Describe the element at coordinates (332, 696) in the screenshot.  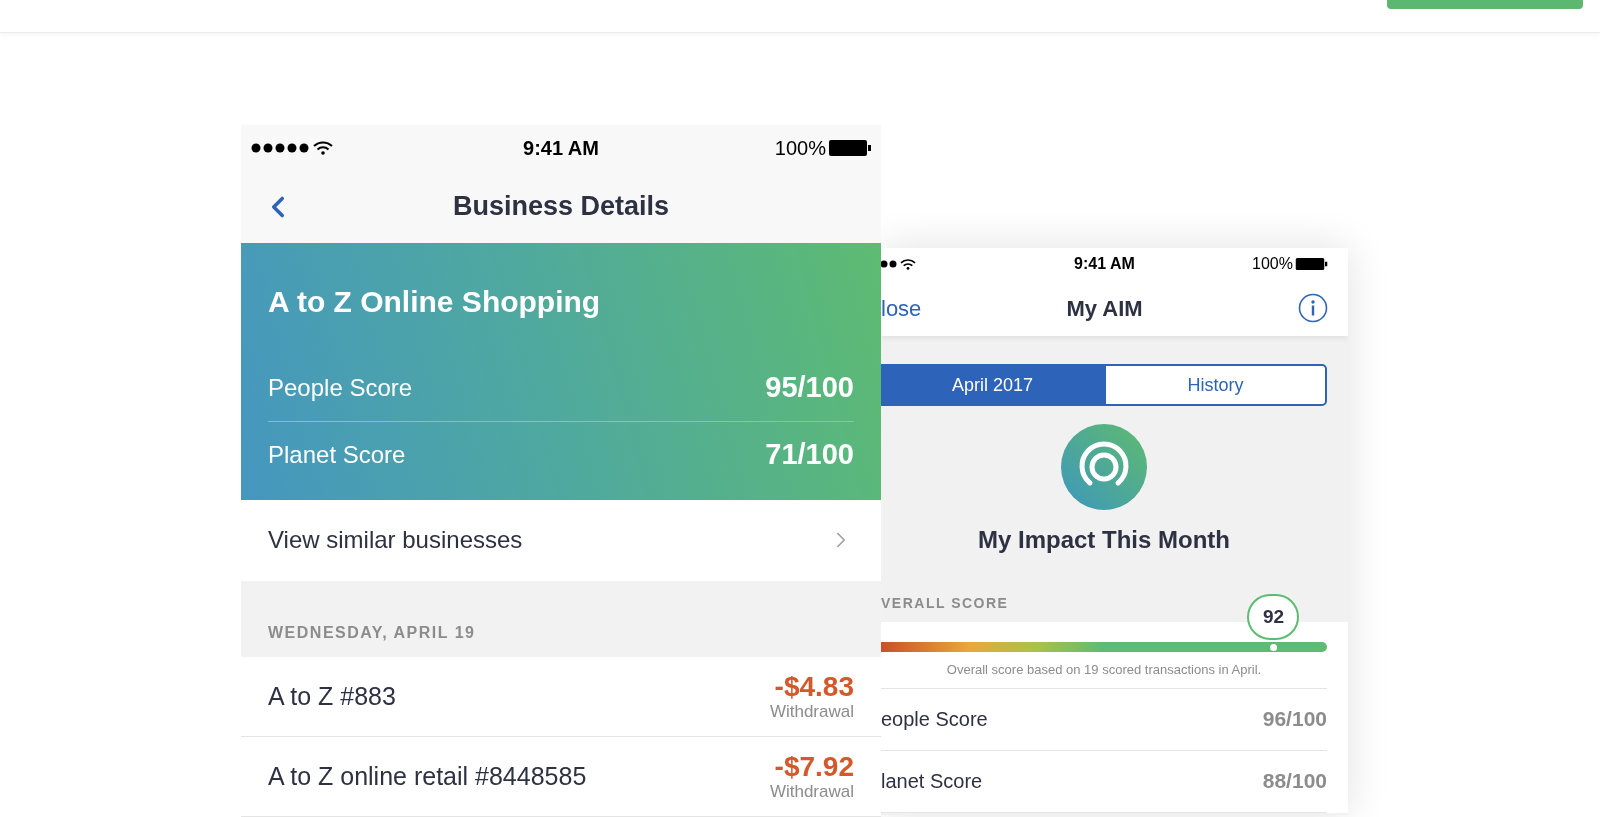
I see `transaction-name: A to Z #883` at that location.